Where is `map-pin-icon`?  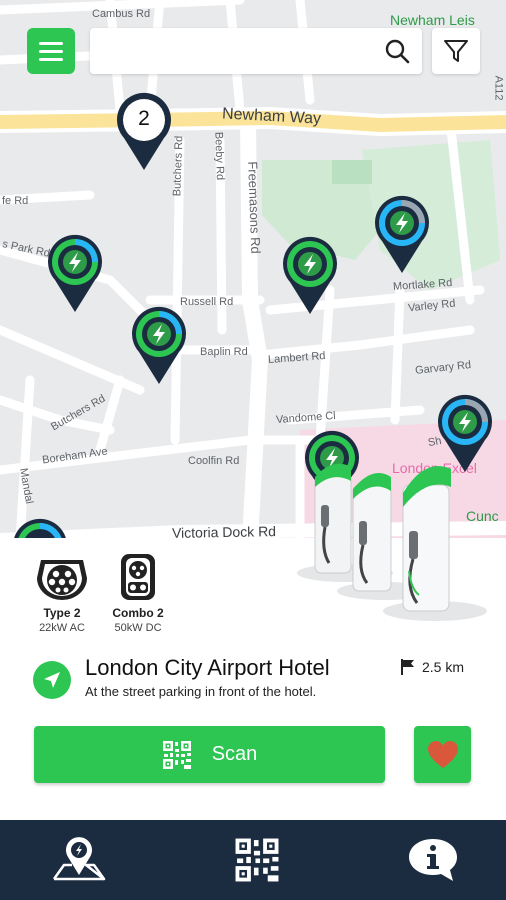 map-pin-icon is located at coordinates (79, 859).